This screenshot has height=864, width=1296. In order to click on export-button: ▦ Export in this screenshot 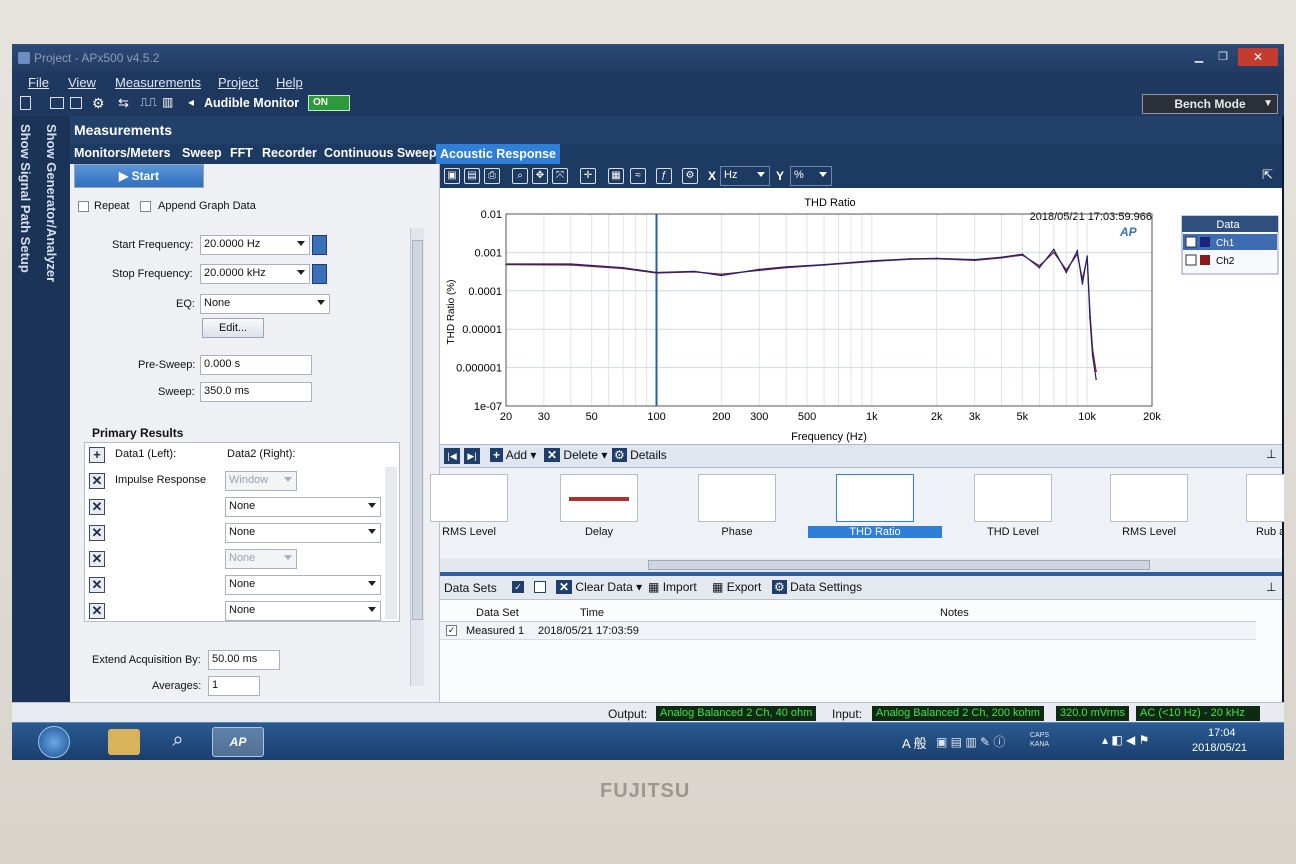, I will do `click(736, 587)`.